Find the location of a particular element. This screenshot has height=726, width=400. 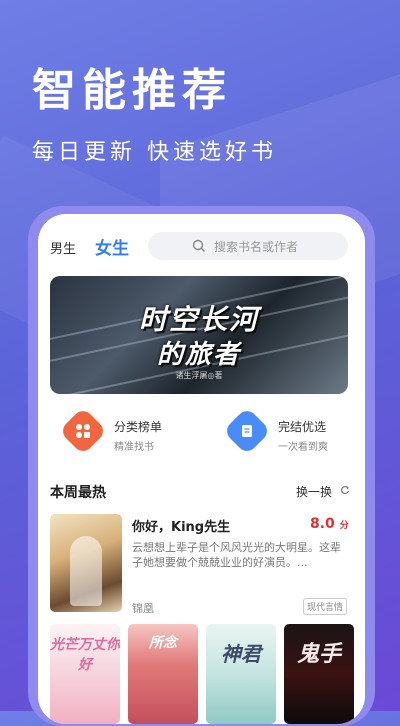

search-placeholder: 搜索书名或作者 is located at coordinates (256, 247).